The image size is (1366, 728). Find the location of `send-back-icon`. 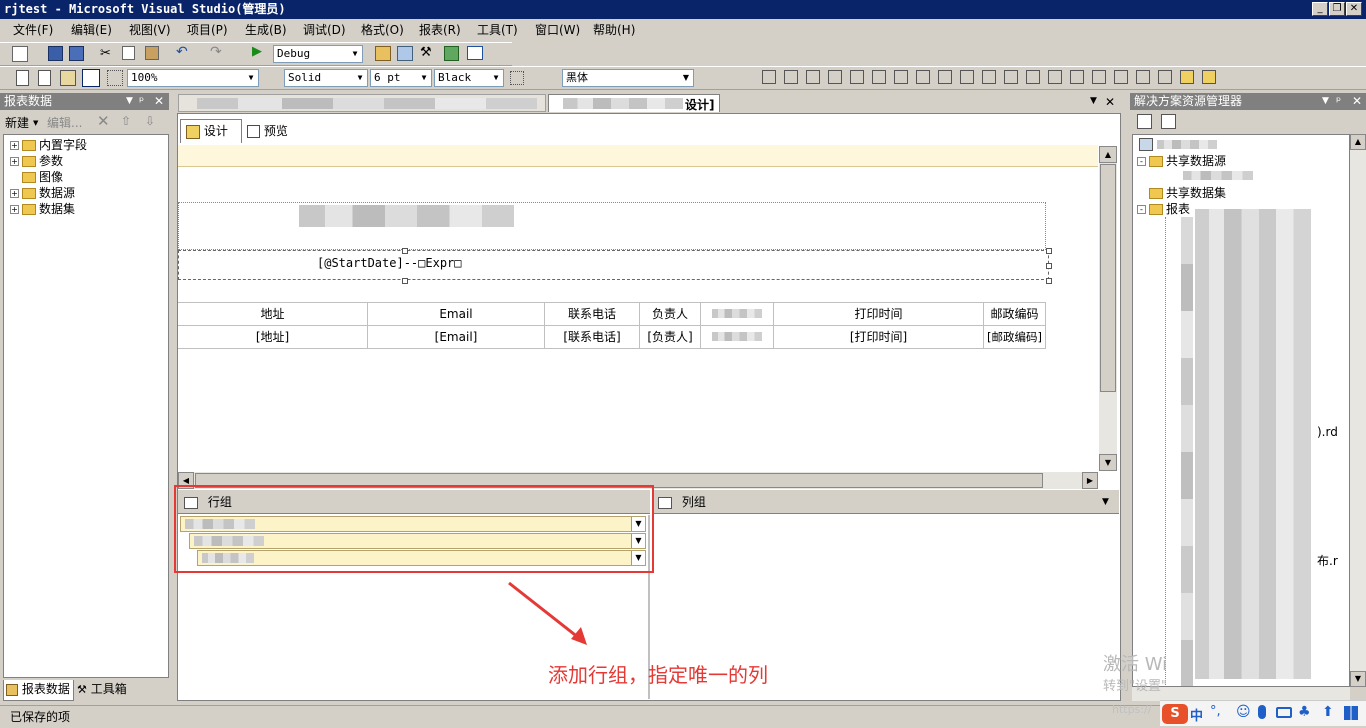

send-back-icon is located at coordinates (1209, 77).